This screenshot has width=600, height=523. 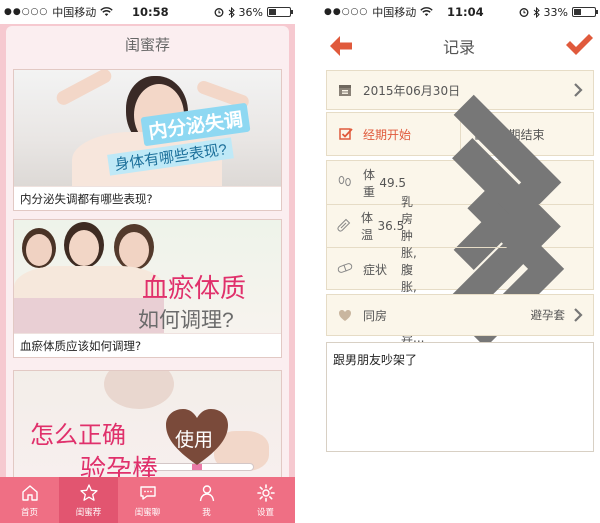 What do you see at coordinates (88, 492) in the screenshot?
I see `star-icon` at bounding box center [88, 492].